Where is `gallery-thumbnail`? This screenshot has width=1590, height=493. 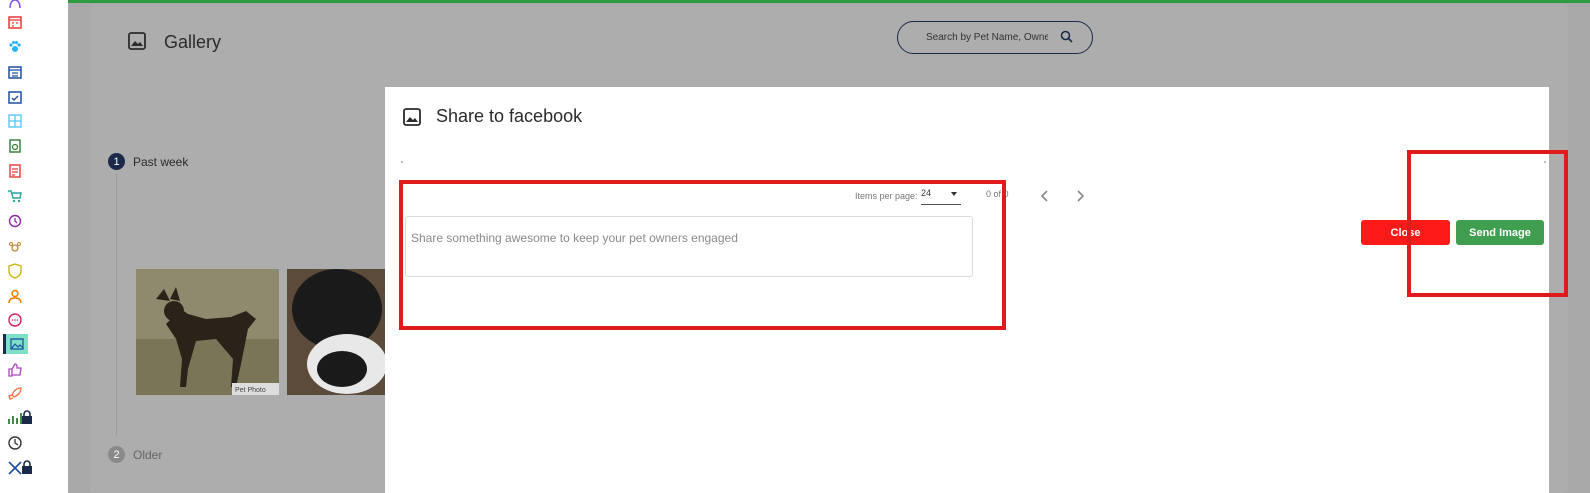 gallery-thumbnail is located at coordinates (337, 332).